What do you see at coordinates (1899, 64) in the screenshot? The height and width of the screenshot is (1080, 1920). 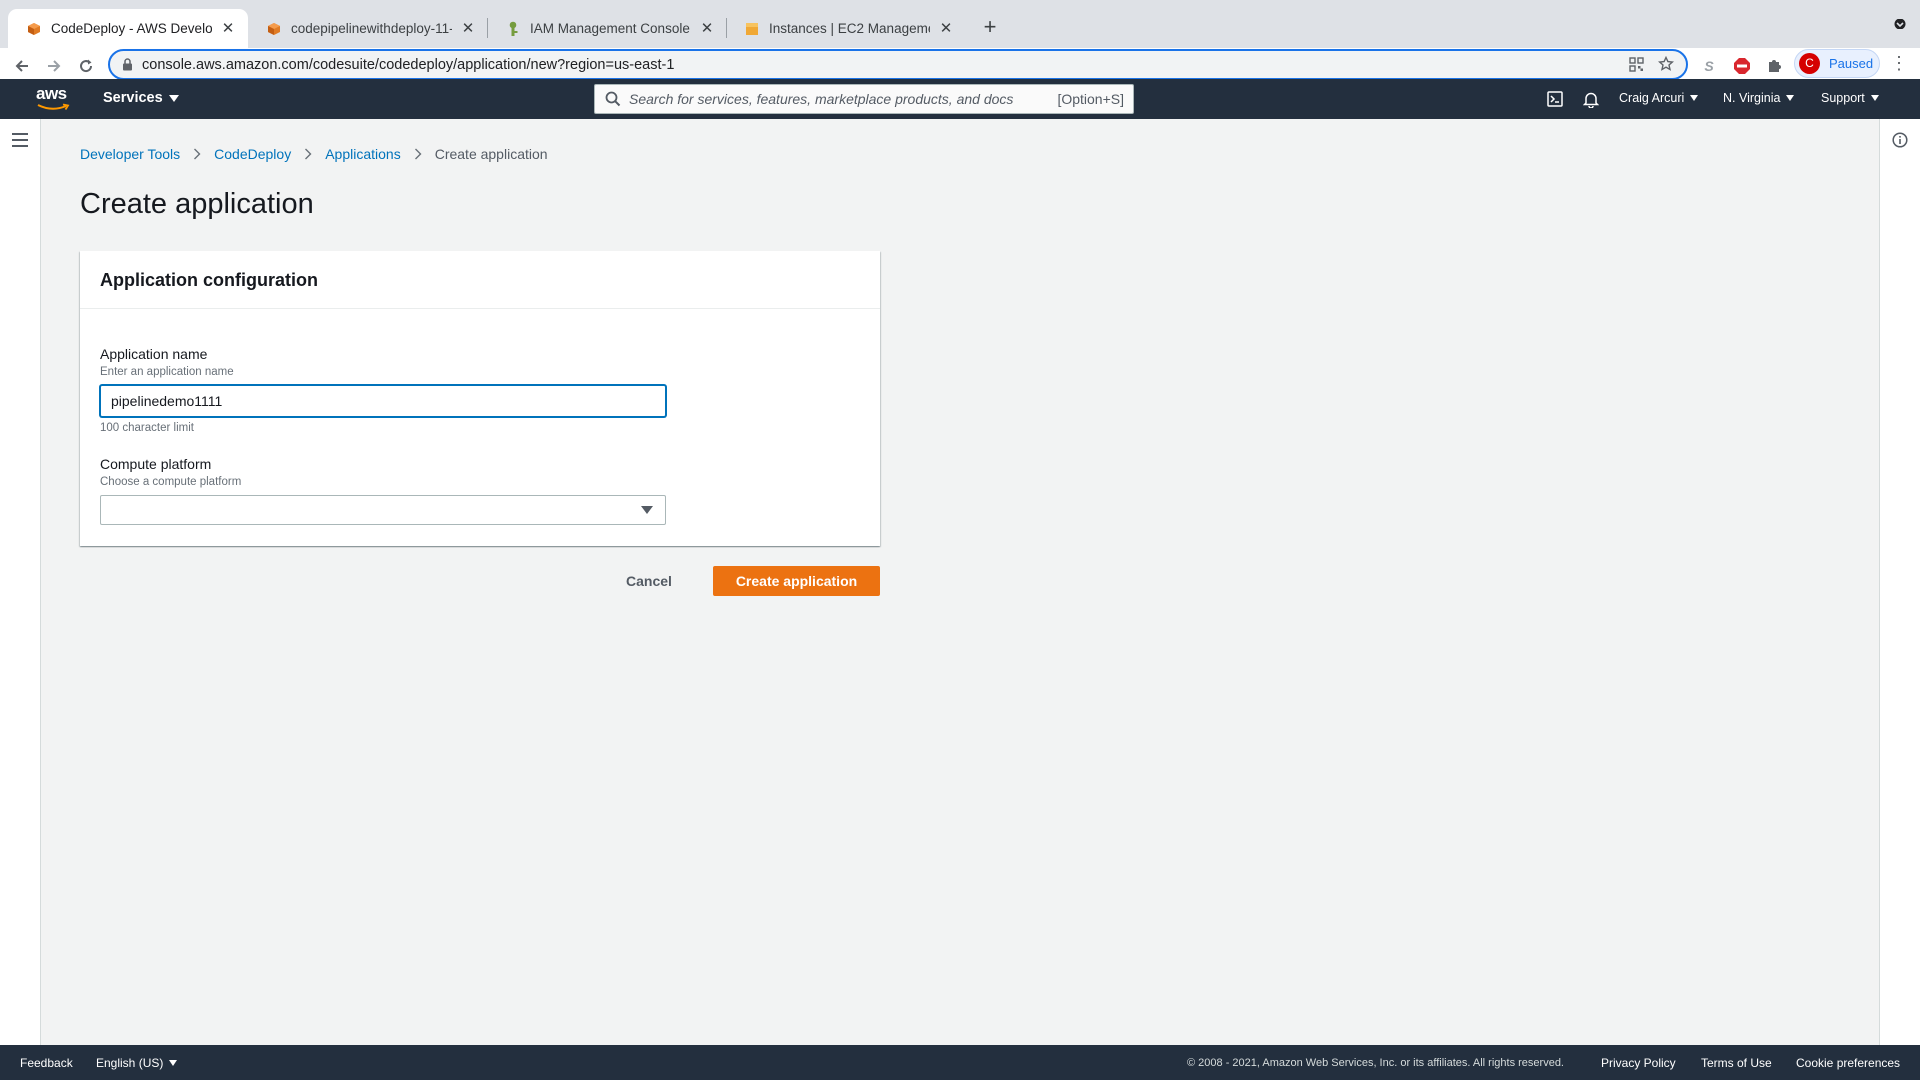 I see `browser-menu-icon: ⋮` at bounding box center [1899, 64].